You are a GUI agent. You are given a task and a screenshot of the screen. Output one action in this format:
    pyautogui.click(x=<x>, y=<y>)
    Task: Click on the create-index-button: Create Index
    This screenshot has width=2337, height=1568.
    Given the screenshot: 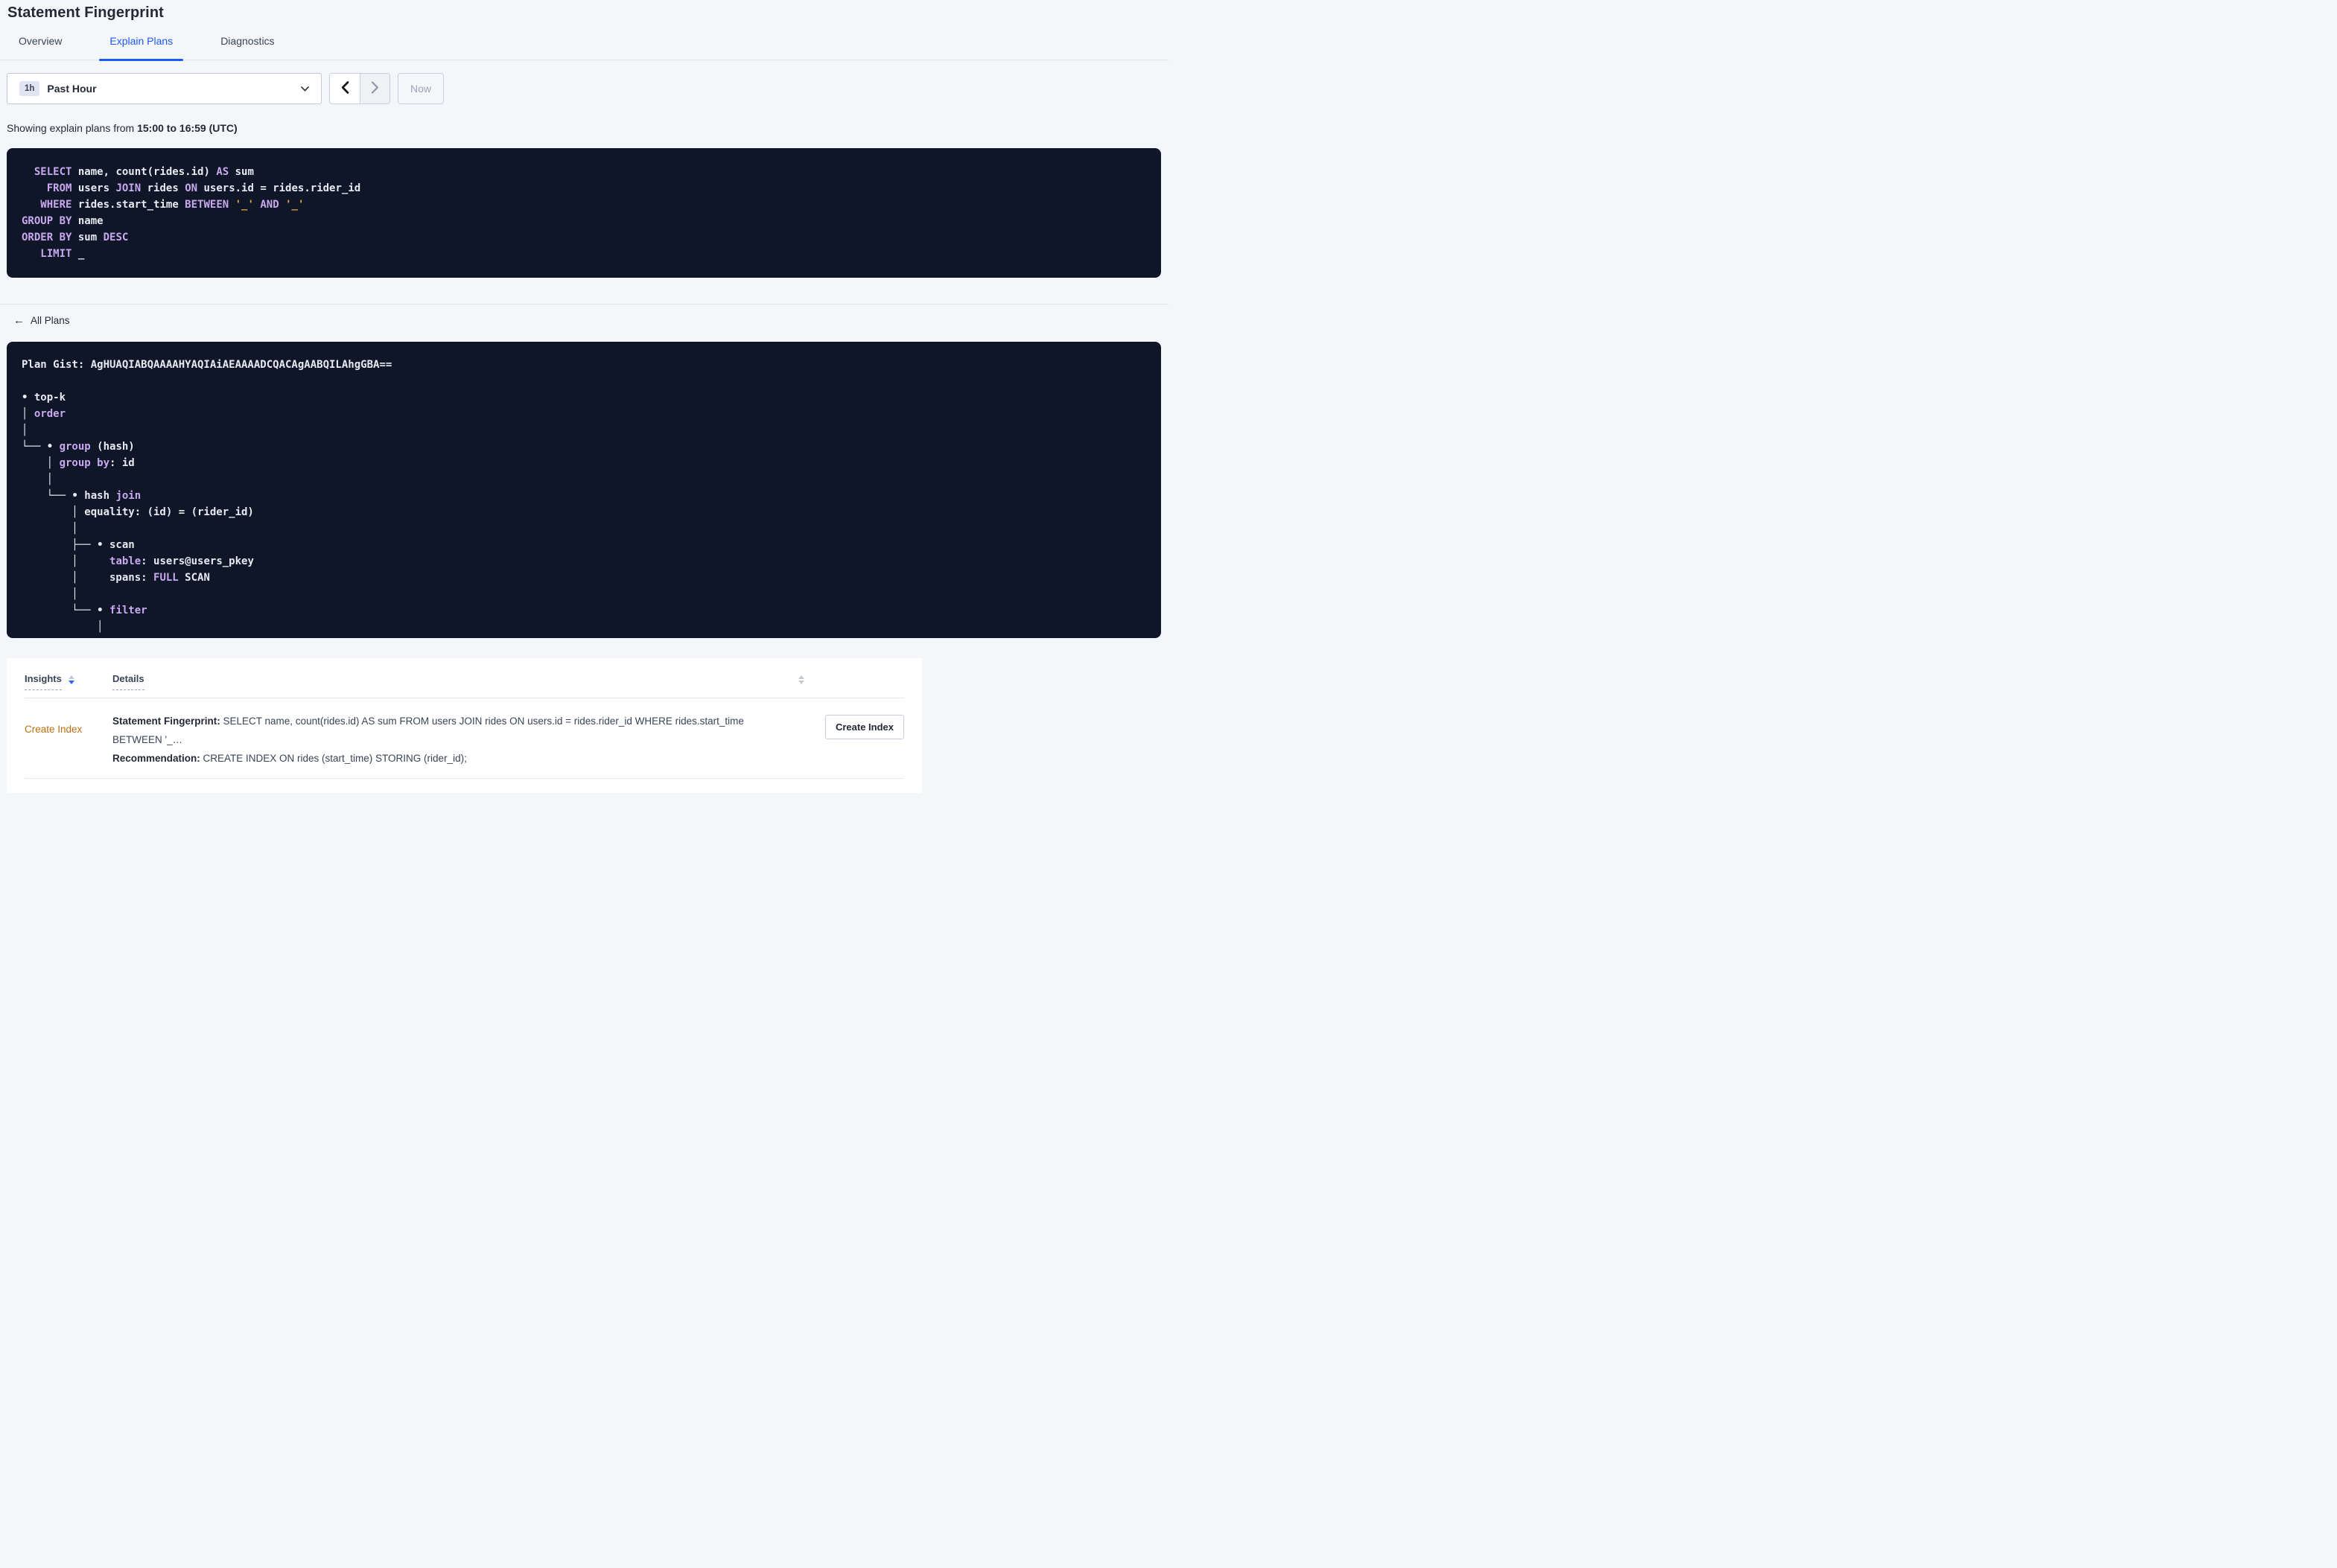 What is the action you would take?
    pyautogui.click(x=864, y=726)
    